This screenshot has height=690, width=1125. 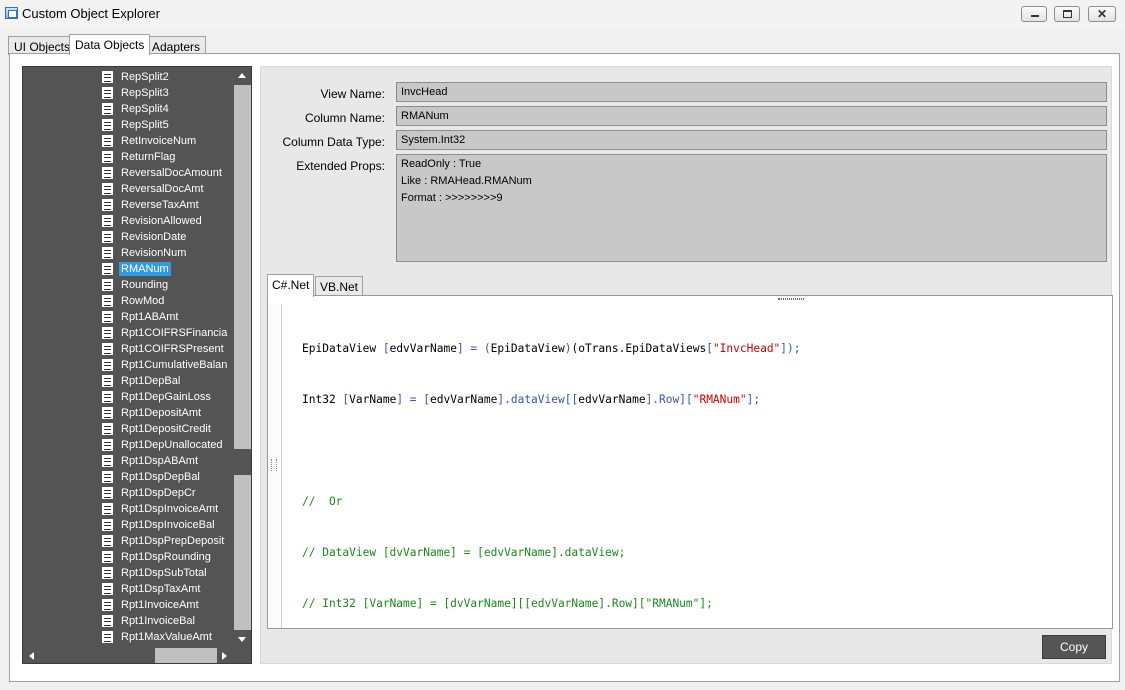 What do you see at coordinates (224, 656) in the screenshot?
I see `scroll-right-icon` at bounding box center [224, 656].